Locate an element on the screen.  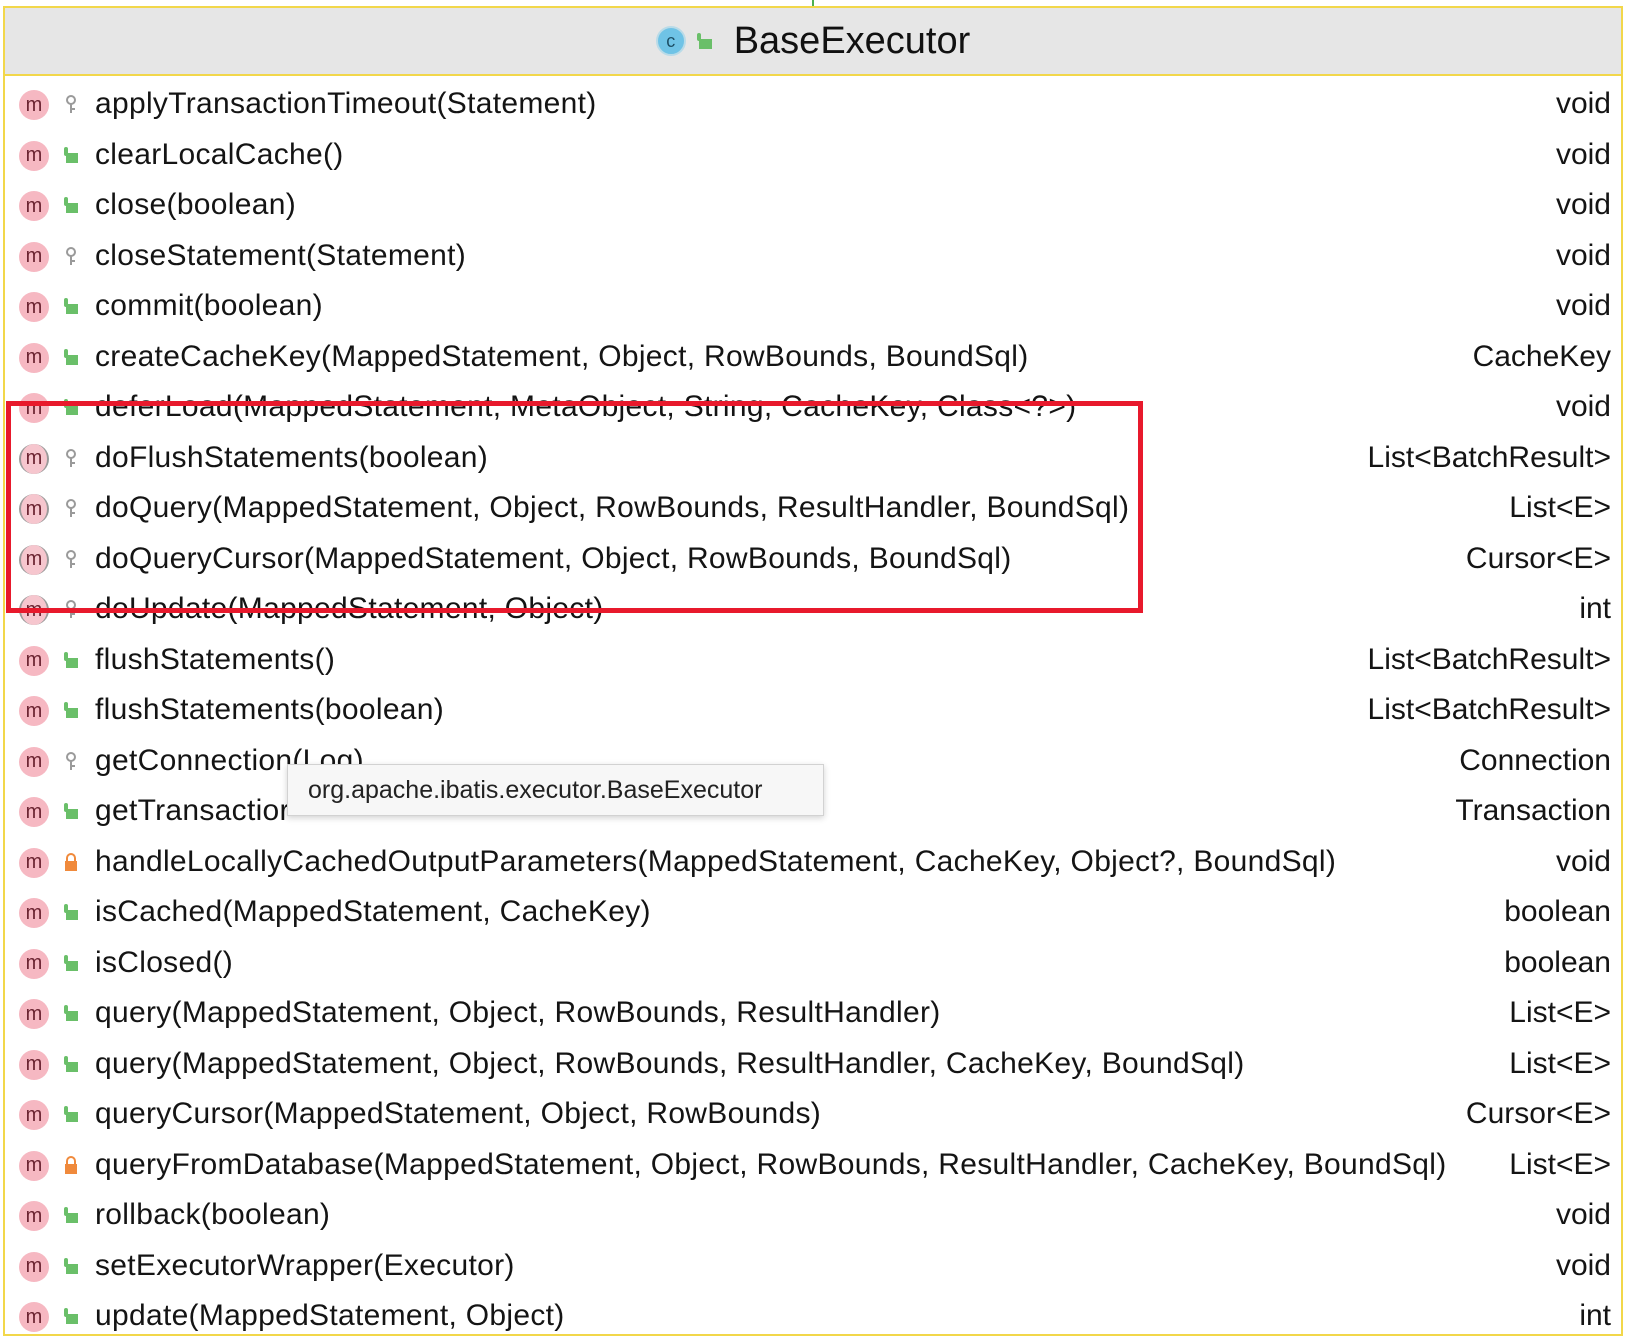
method-row: m isClosed() boolean is located at coordinates (813, 963).